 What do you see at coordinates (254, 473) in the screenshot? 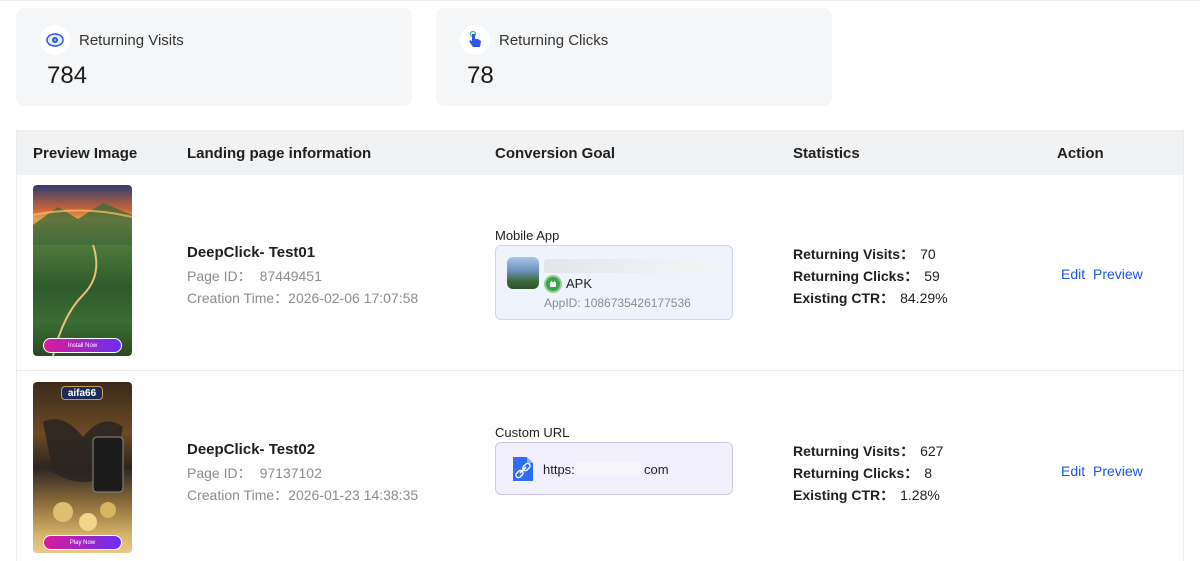
I see `page-id: Page ID： 97137102` at bounding box center [254, 473].